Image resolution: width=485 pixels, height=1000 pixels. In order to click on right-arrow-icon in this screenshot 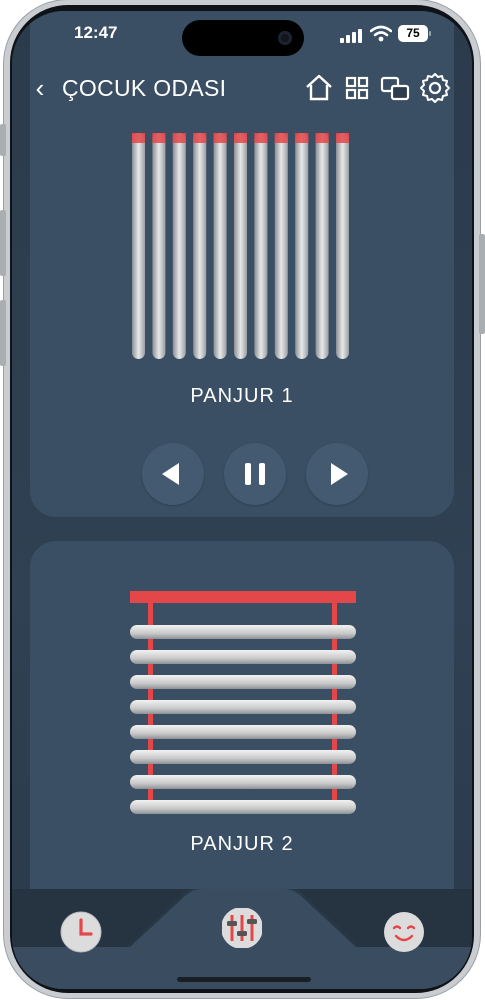, I will do `click(339, 474)`.